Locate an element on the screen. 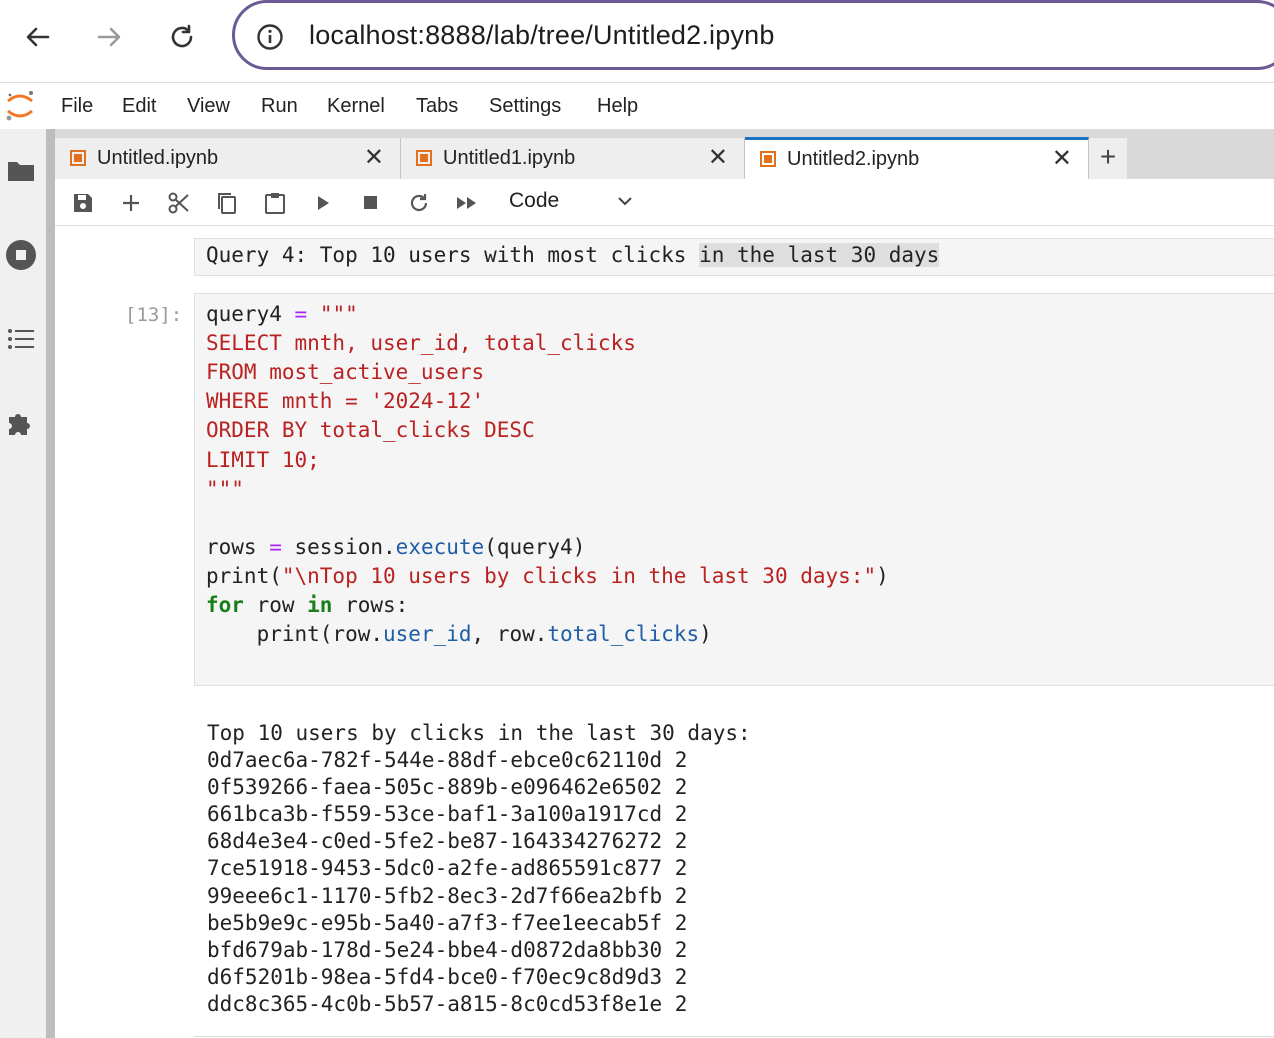 This screenshot has height=1038, width=1274. code-token: print(row. is located at coordinates (295, 634).